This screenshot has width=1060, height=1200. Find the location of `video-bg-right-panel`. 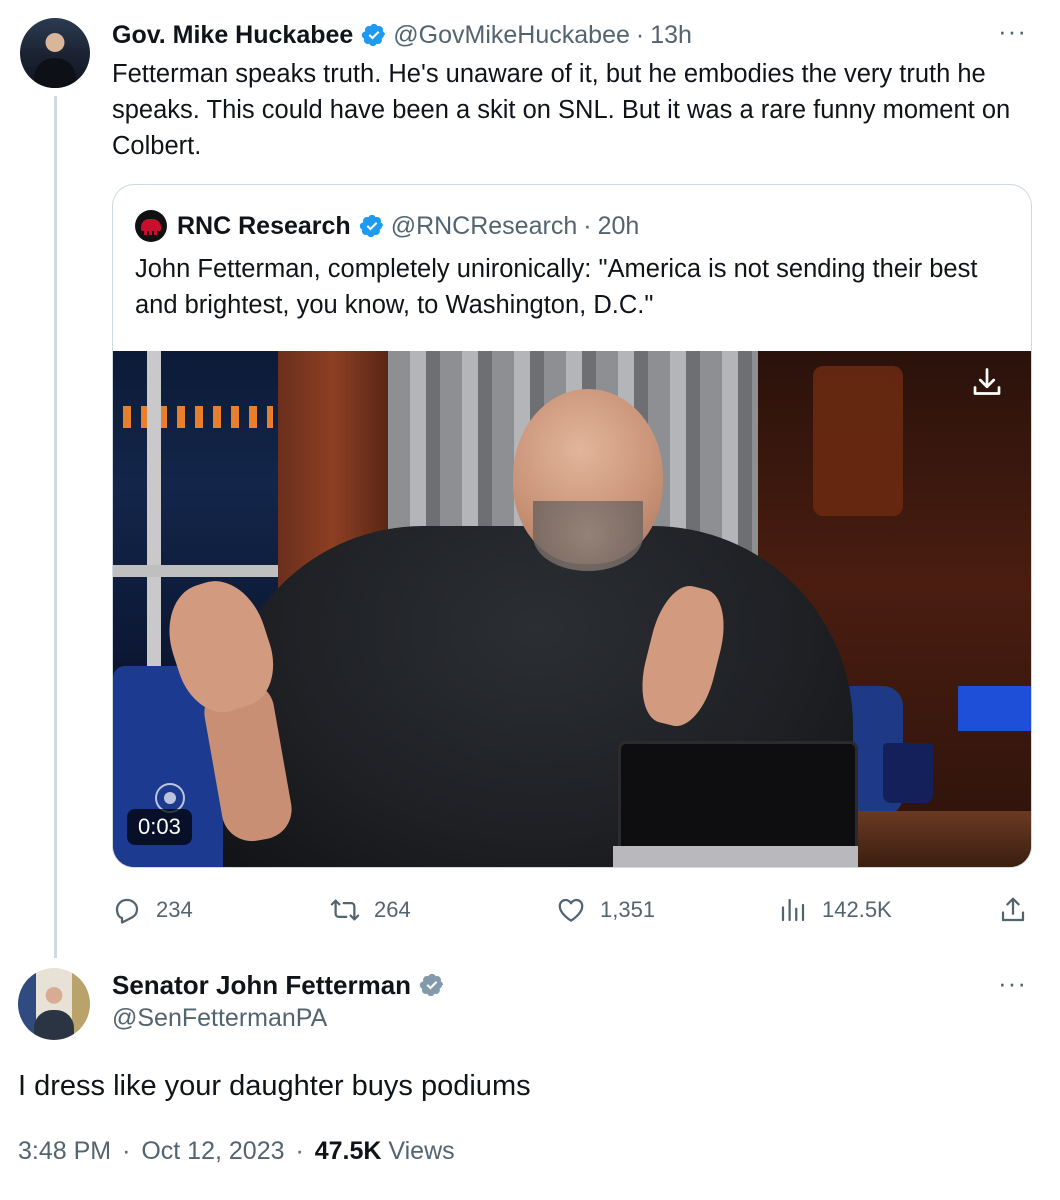

video-bg-right-panel is located at coordinates (858, 441).